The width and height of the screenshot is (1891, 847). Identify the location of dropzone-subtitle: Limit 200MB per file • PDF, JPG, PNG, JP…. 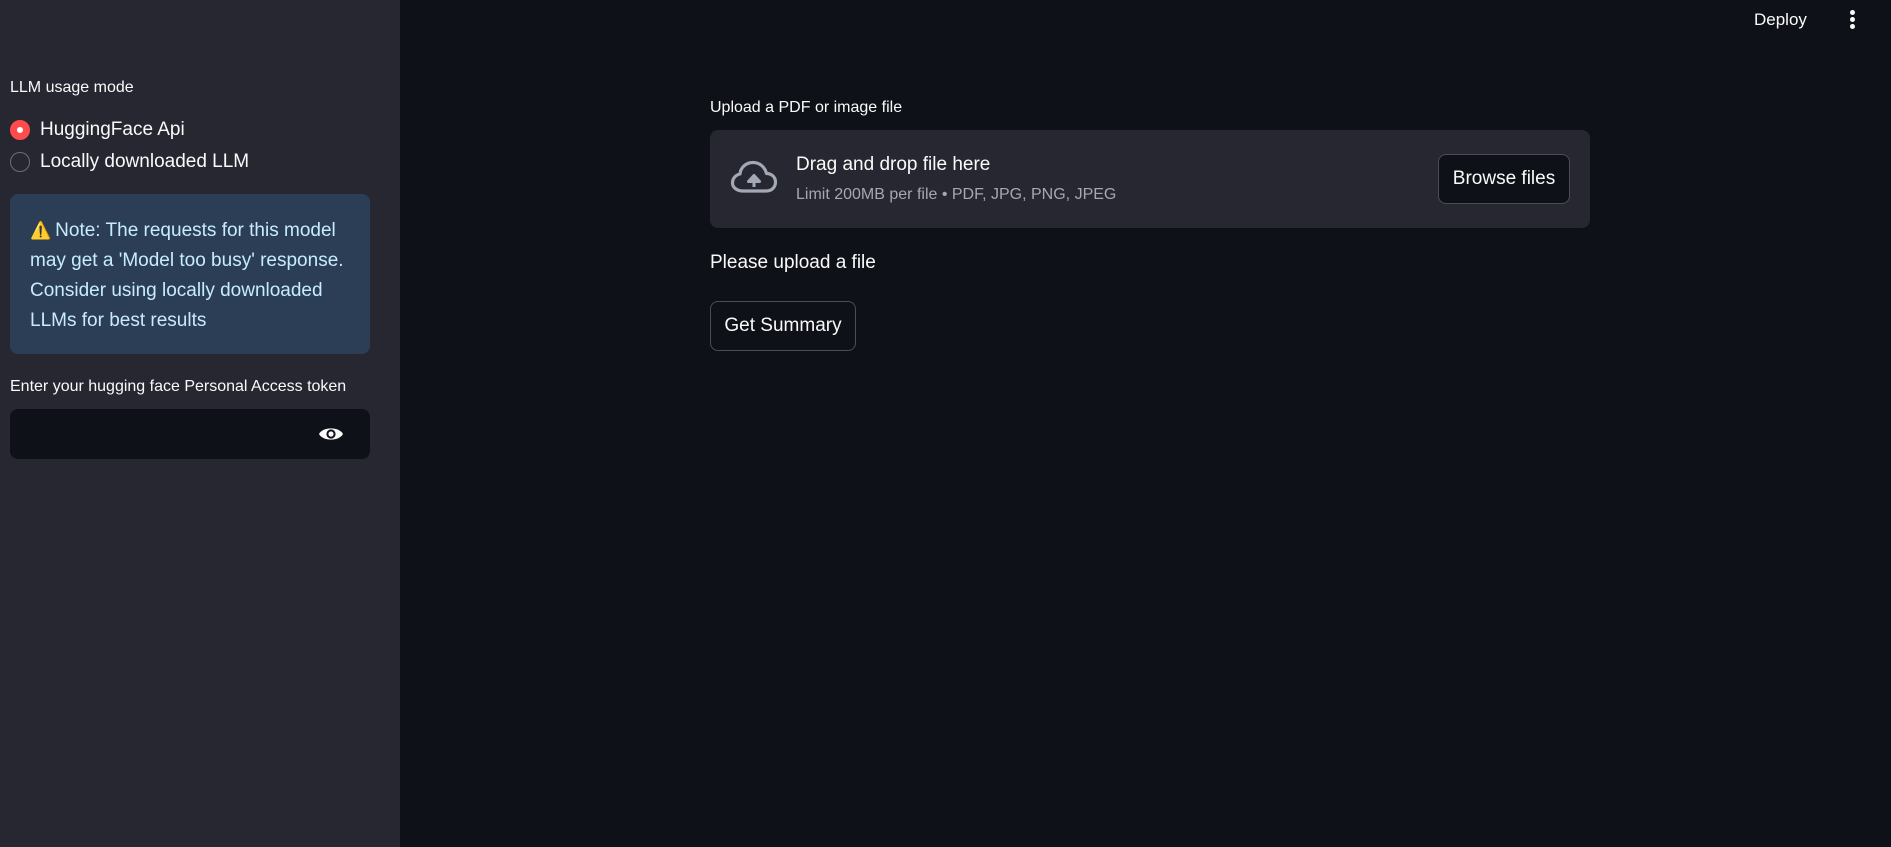
(956, 194).